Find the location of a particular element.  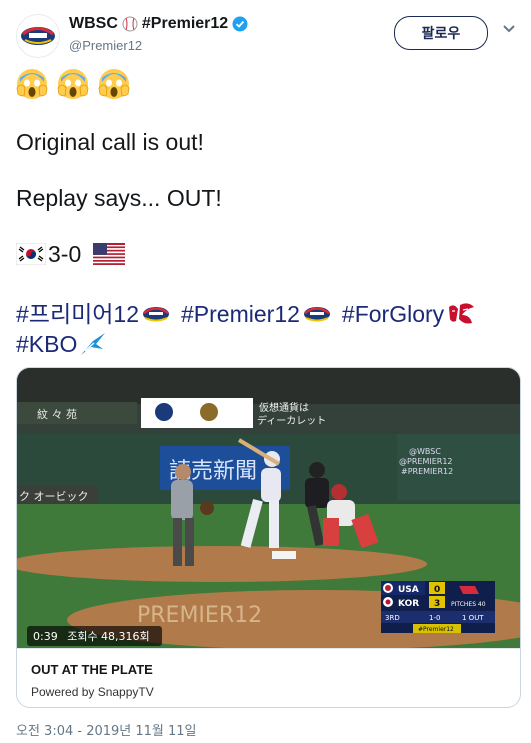

card-title: OUT AT THE PLATE is located at coordinates (92, 669).